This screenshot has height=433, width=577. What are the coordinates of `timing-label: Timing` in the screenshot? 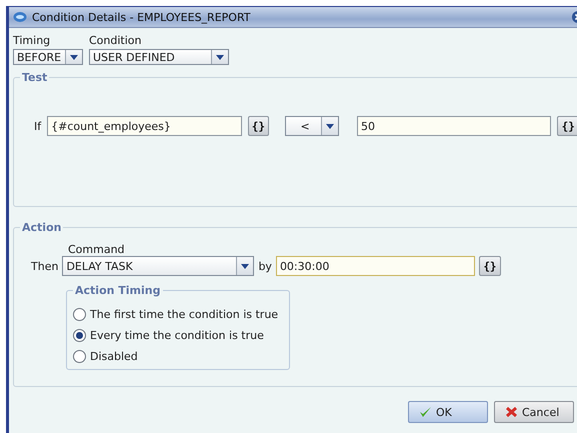 It's located at (32, 40).